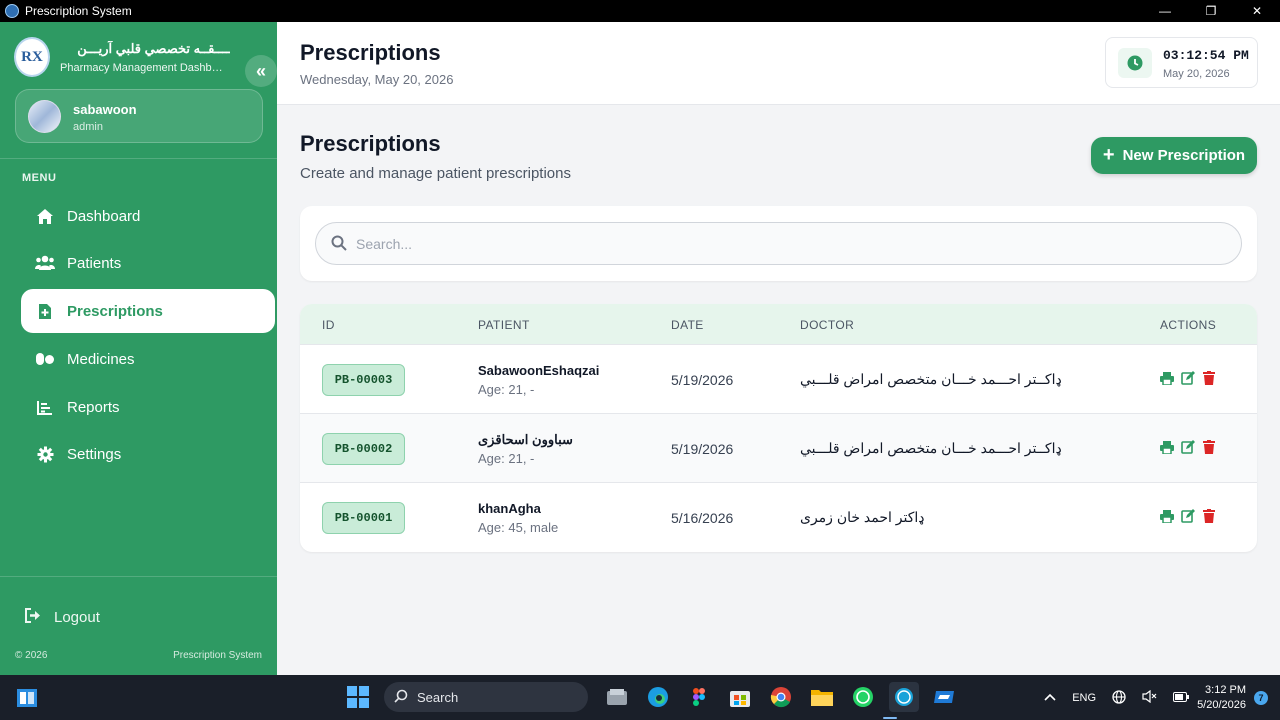 This screenshot has height=720, width=1280. I want to click on minimize-button: —, so click(1165, 11).